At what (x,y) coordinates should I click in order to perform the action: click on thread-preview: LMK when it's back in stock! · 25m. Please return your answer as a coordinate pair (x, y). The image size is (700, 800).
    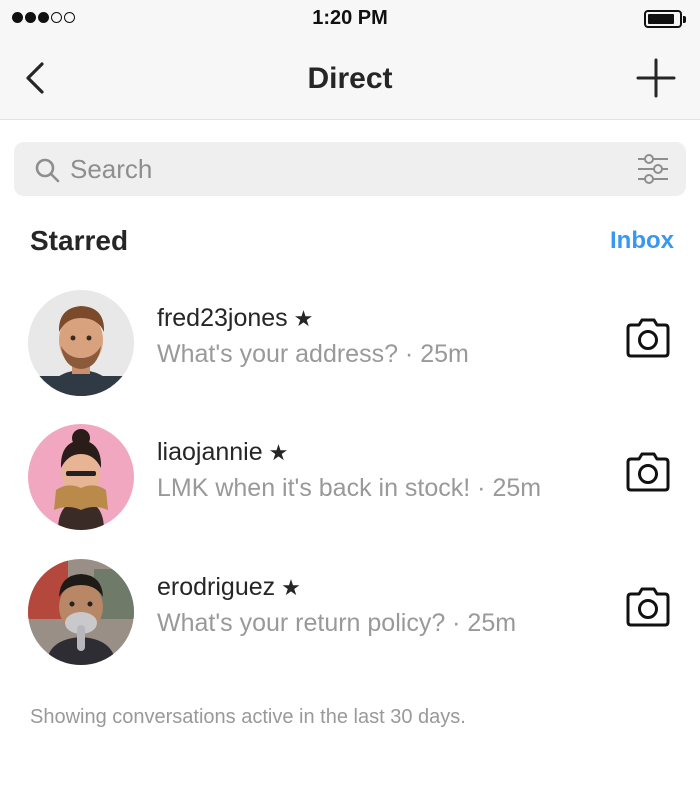
    Looking at the image, I should click on (349, 488).